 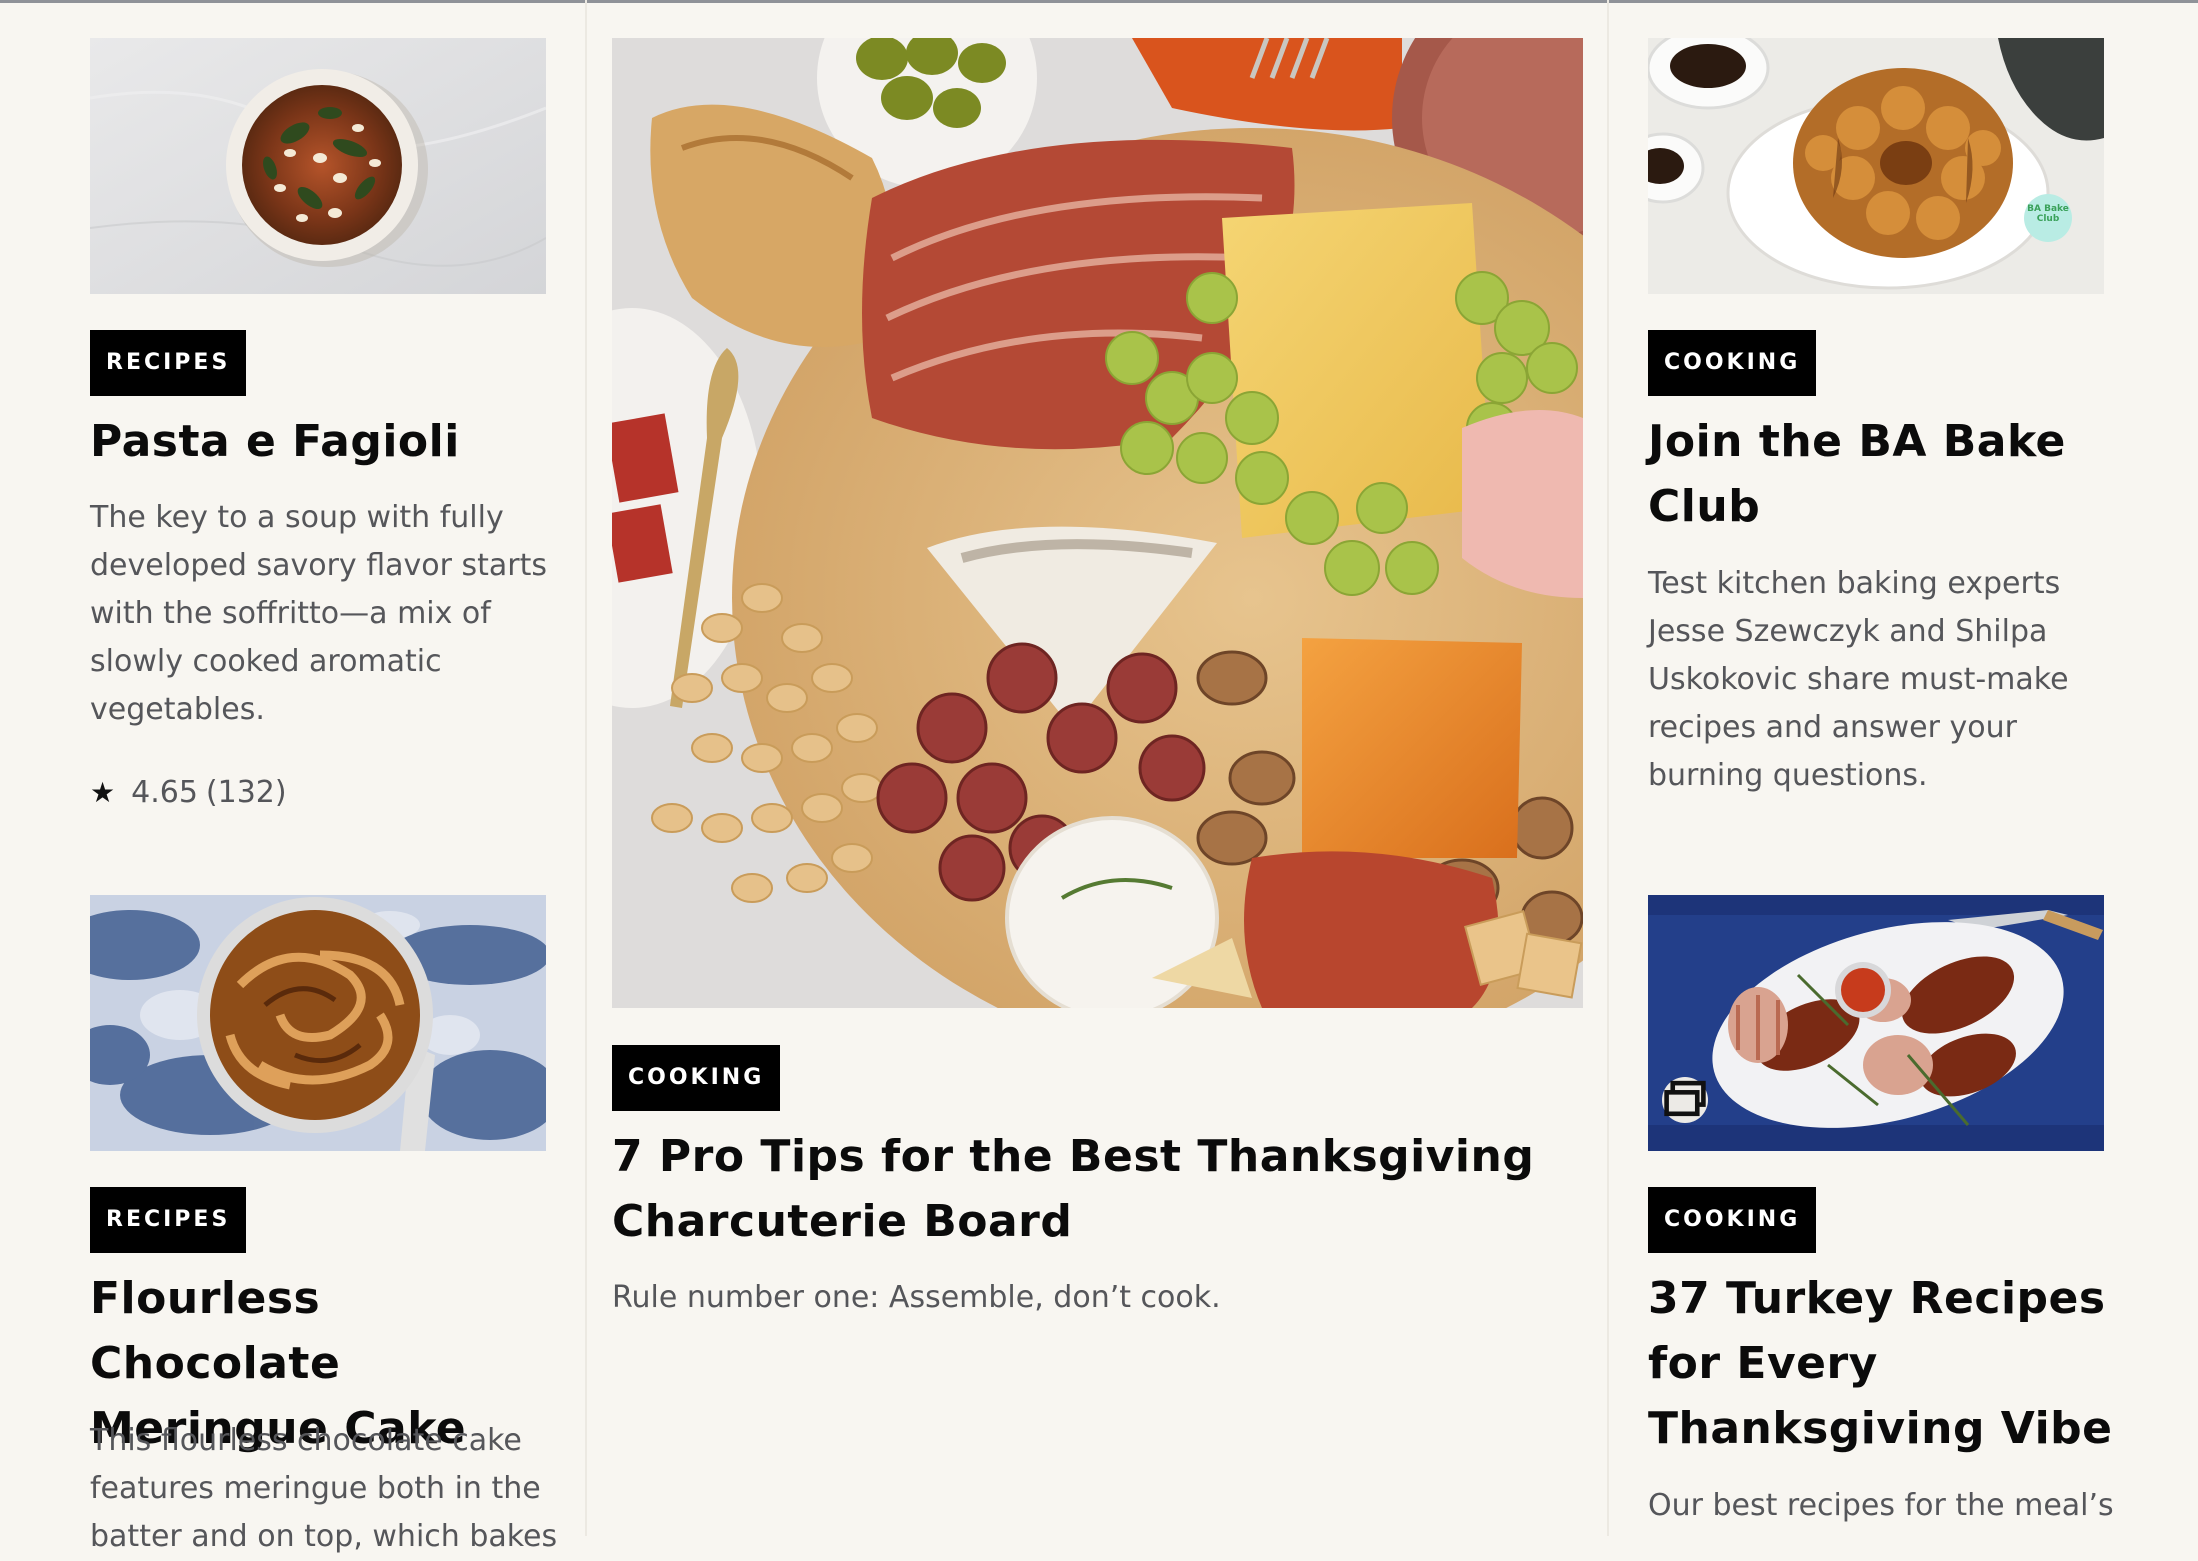 What do you see at coordinates (1858, 679) in the screenshot?
I see `dek-line: Uskokovic share must-make` at bounding box center [1858, 679].